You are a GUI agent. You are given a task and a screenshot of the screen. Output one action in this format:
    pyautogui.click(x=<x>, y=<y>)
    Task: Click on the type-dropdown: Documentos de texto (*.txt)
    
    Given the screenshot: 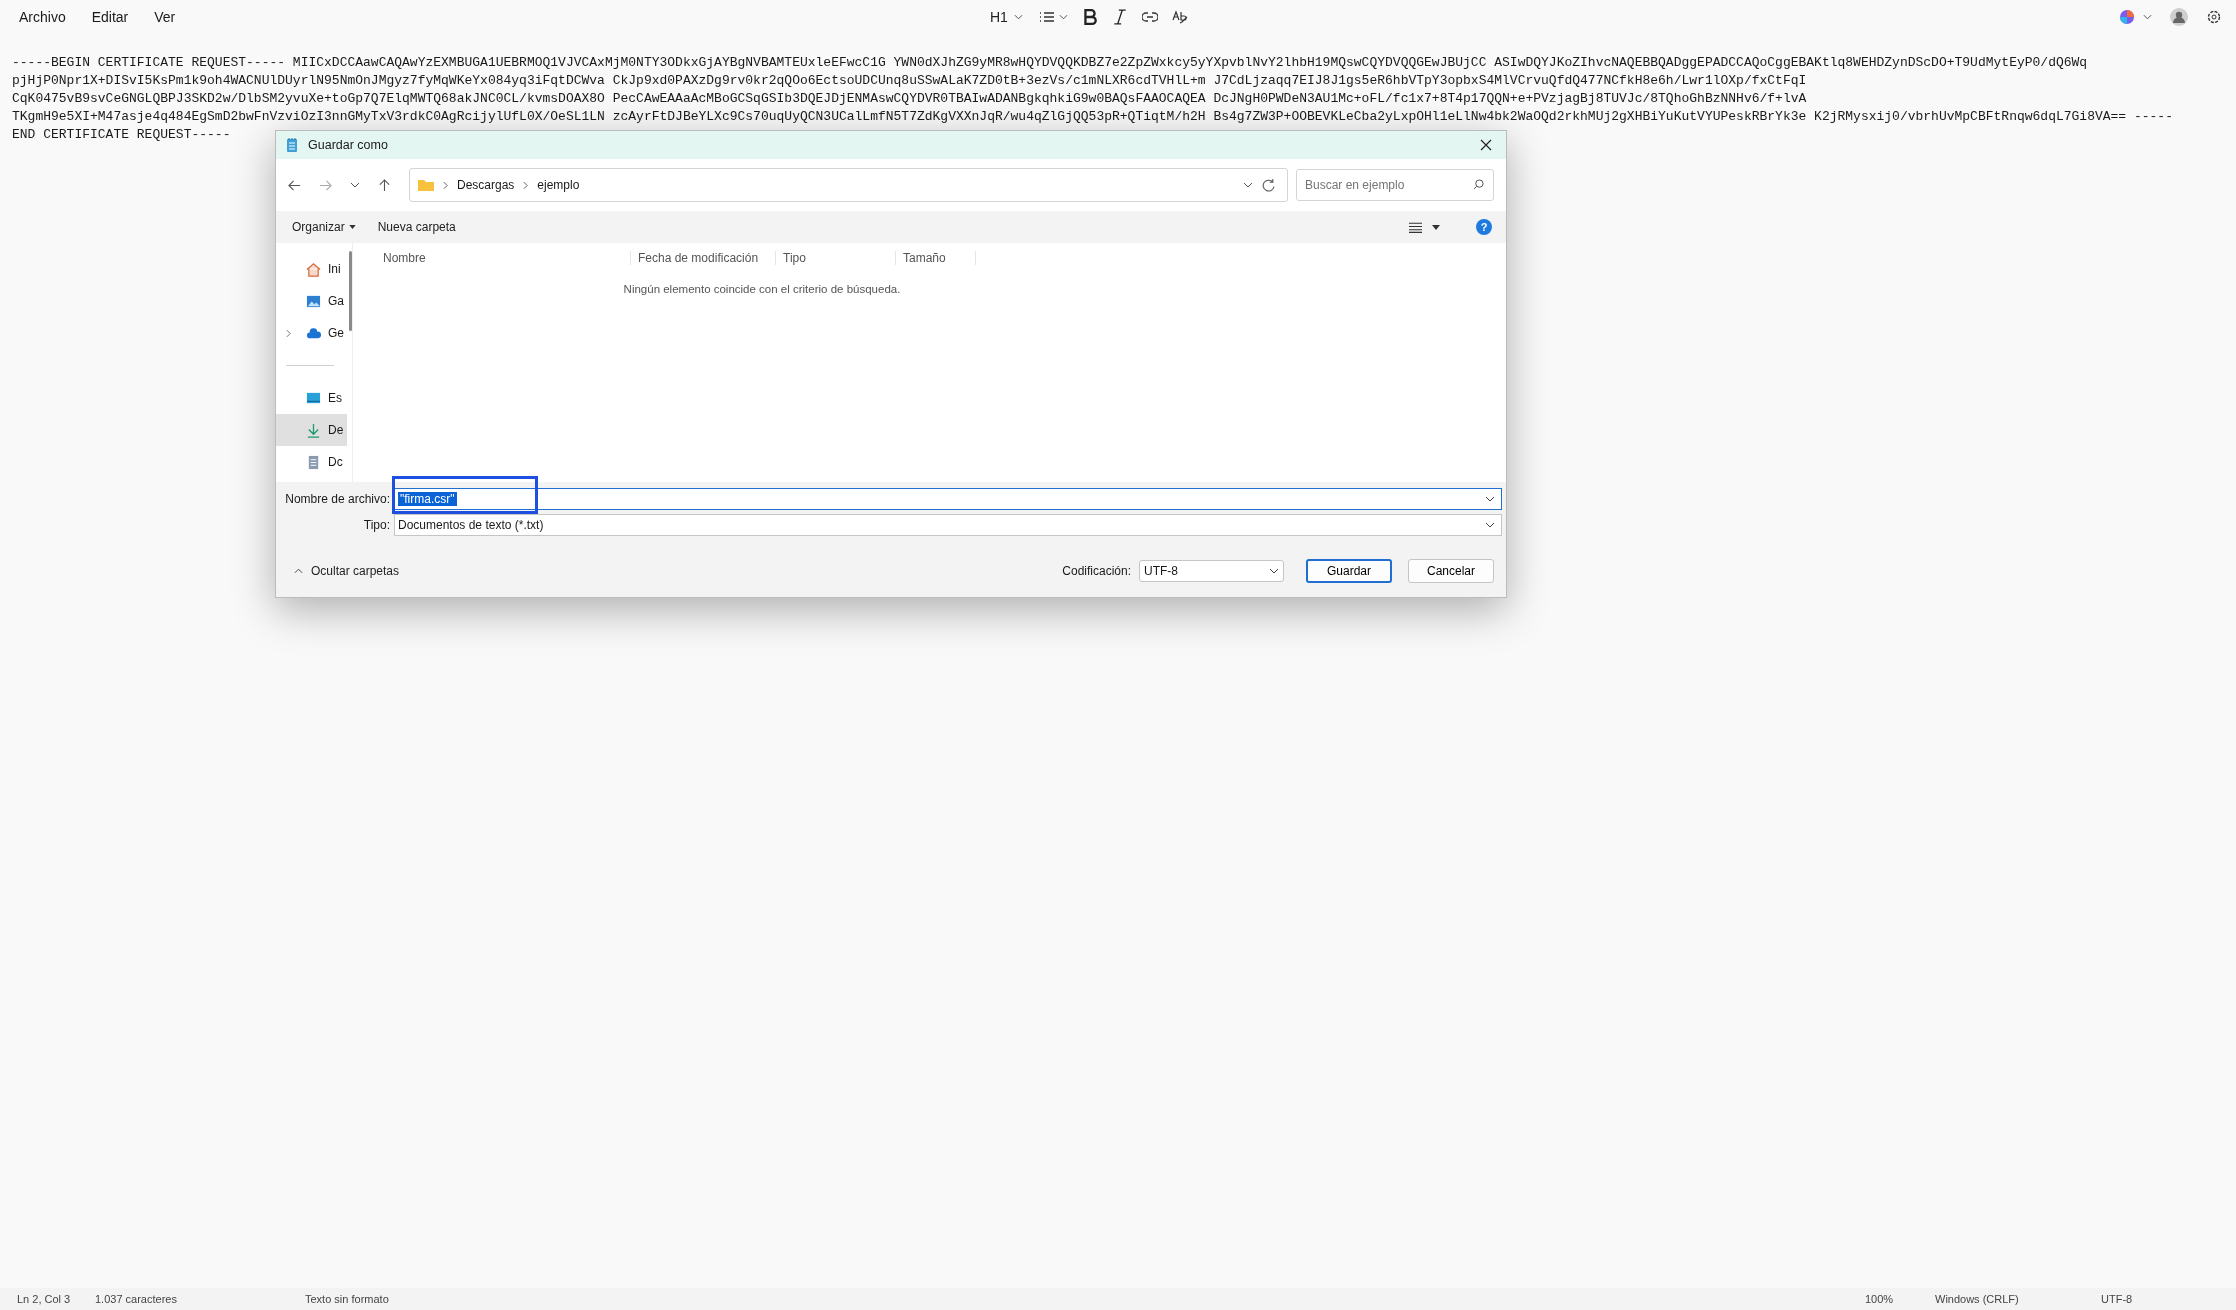 What is the action you would take?
    pyautogui.click(x=948, y=525)
    